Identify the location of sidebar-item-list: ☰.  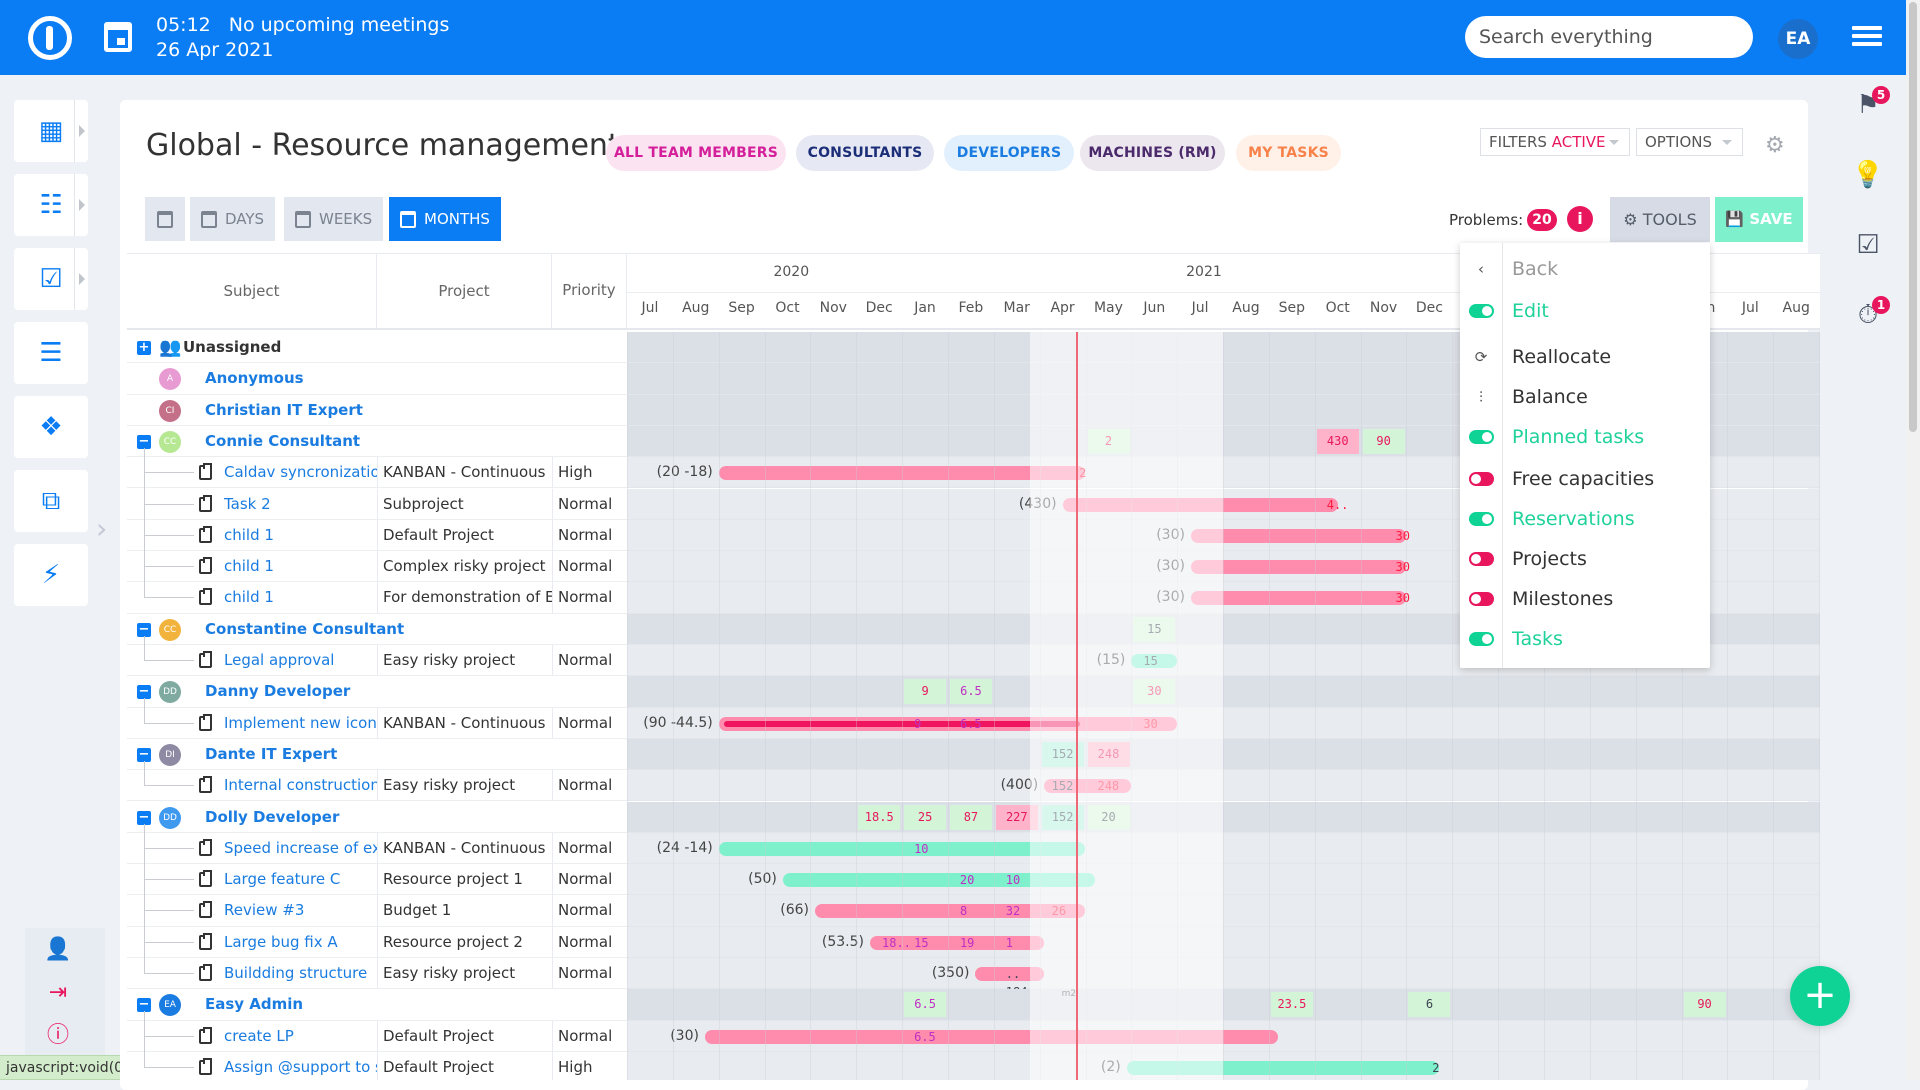
(51, 353).